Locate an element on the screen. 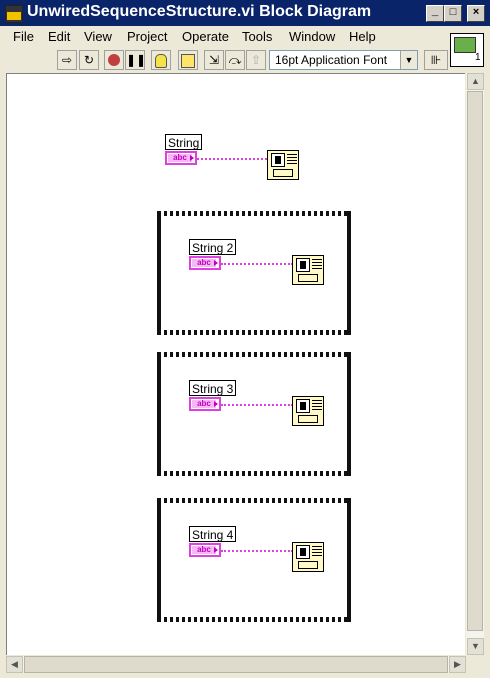  connector-pane-number: 1 is located at coordinates (478, 57).